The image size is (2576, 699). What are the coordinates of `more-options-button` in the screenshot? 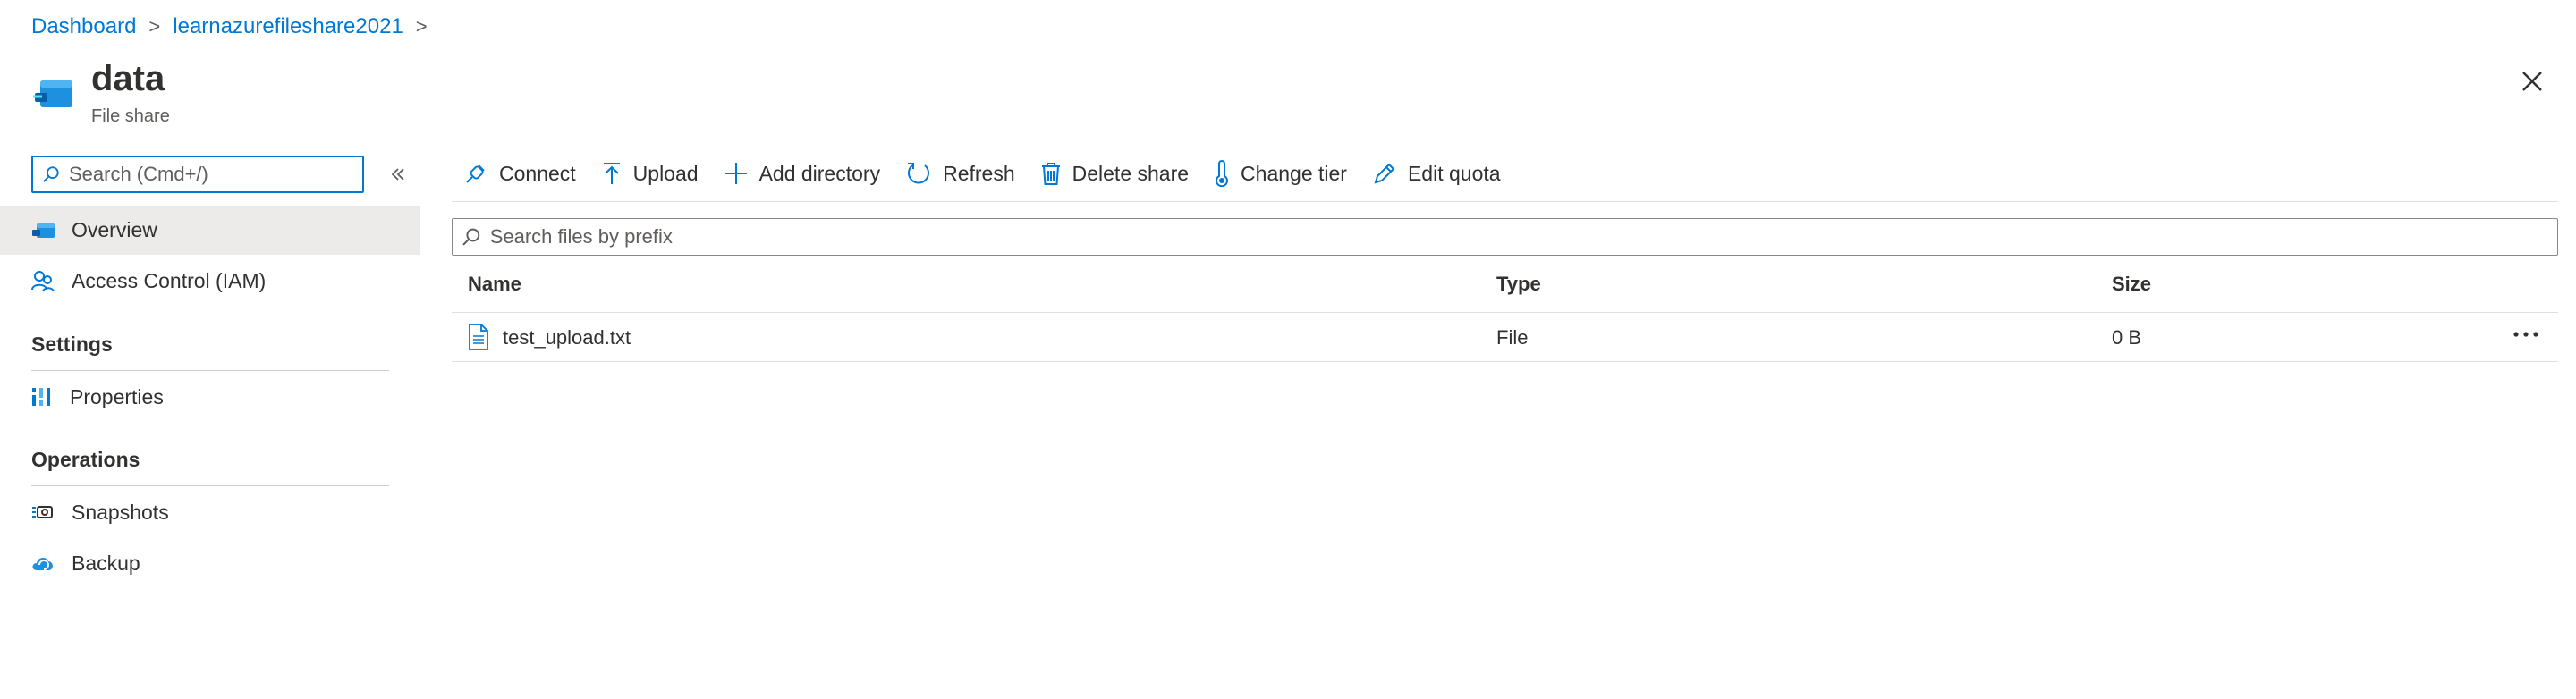 It's located at (2526, 335).